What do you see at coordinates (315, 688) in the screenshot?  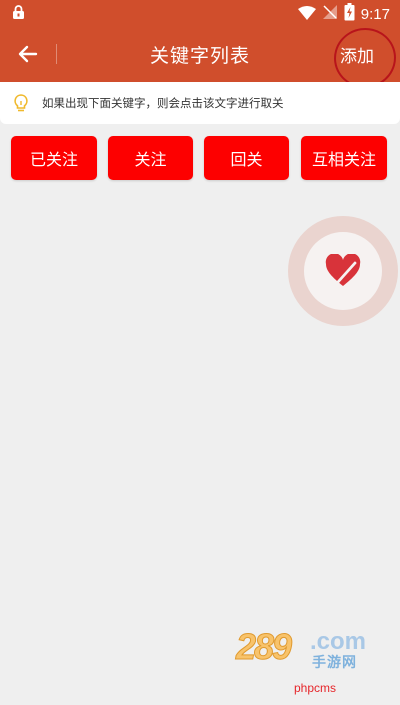 I see `watermark-caption: phpcms` at bounding box center [315, 688].